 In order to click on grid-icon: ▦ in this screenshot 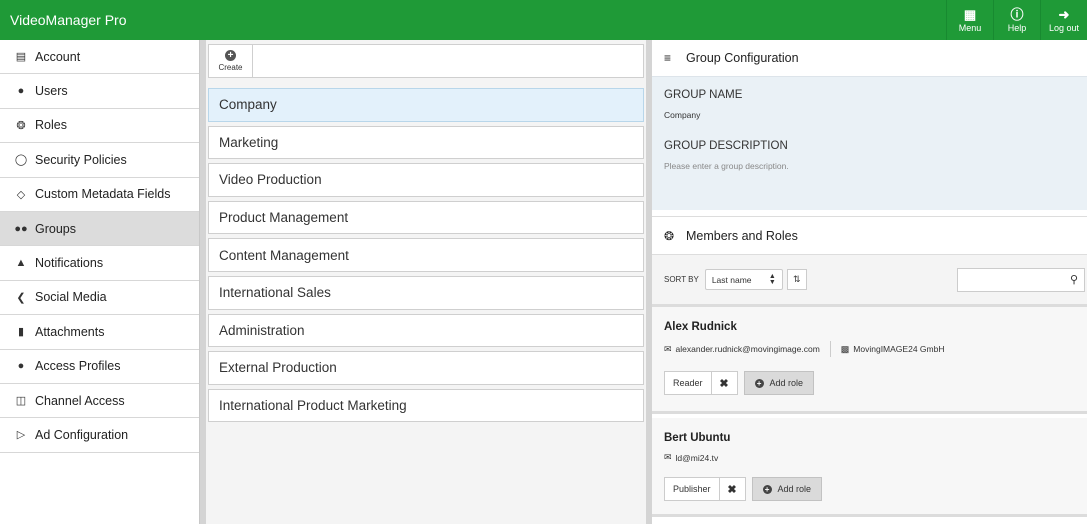, I will do `click(970, 14)`.